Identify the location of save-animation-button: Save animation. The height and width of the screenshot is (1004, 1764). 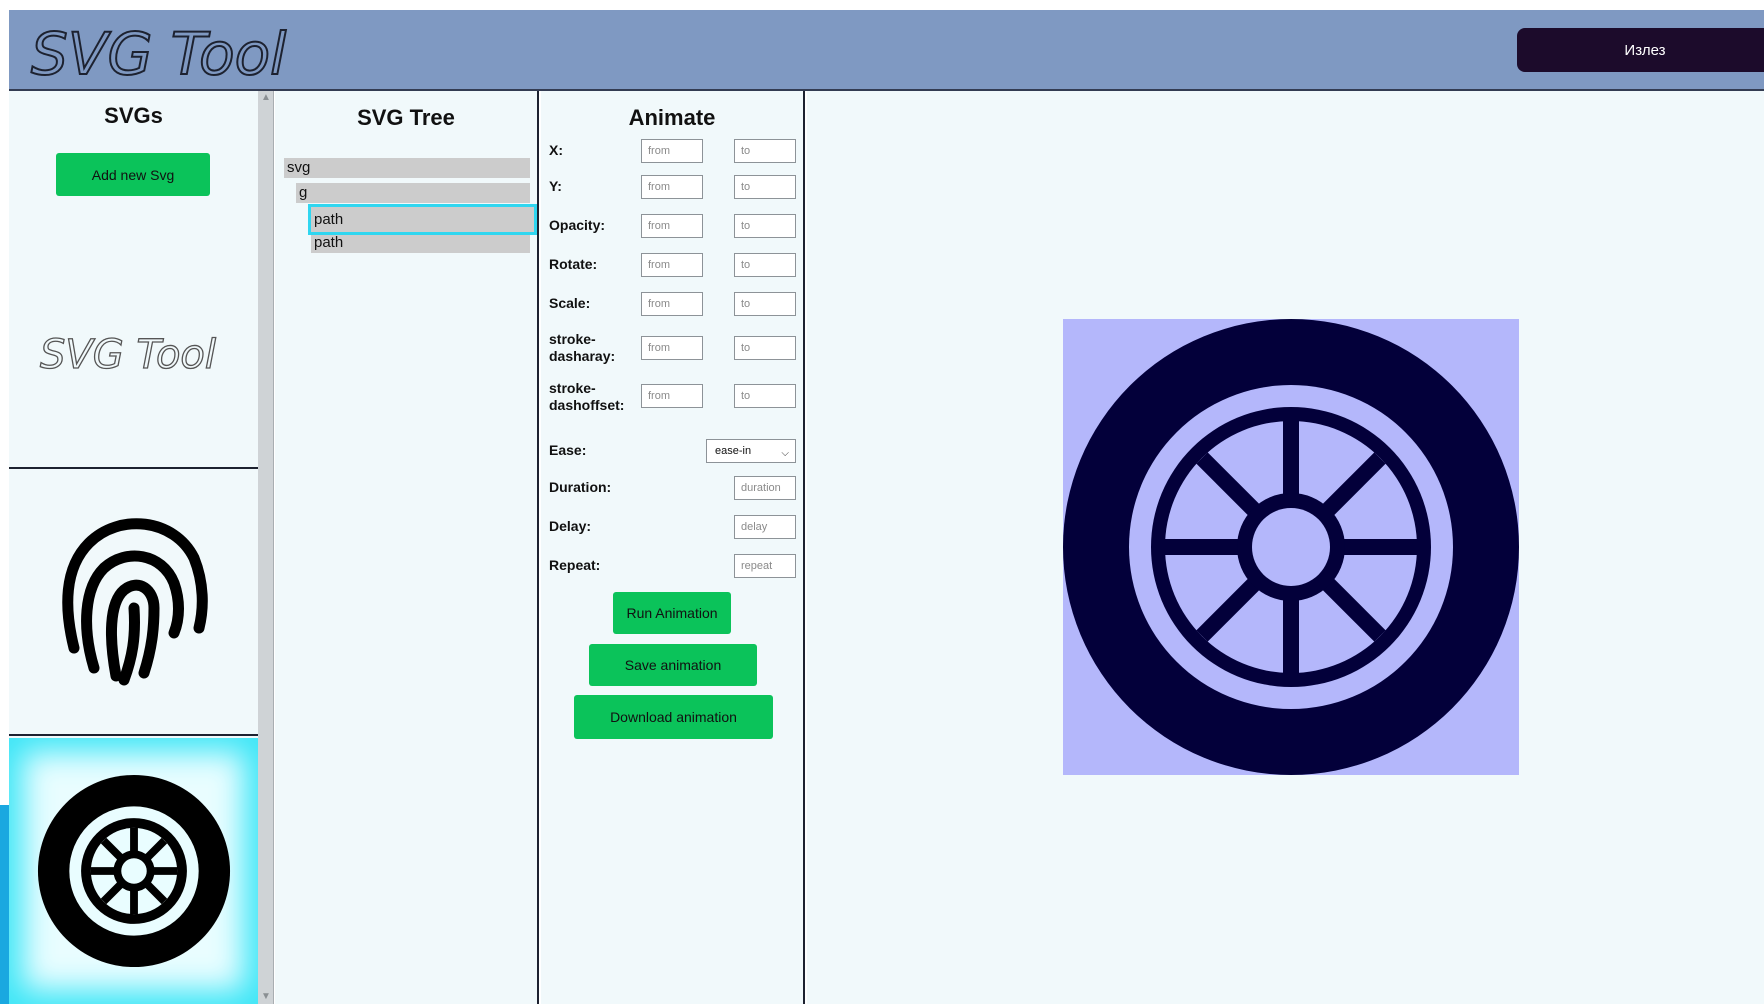
(673, 665).